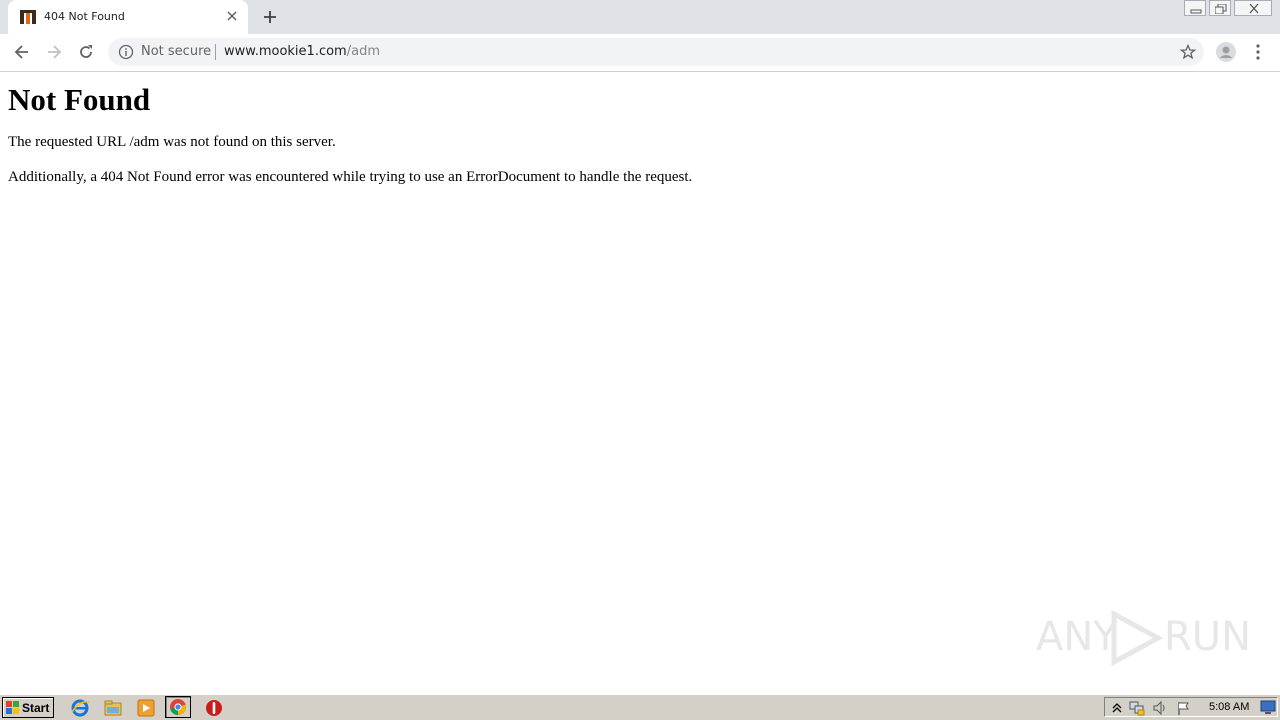 This screenshot has width=1280, height=720. What do you see at coordinates (146, 708) in the screenshot?
I see `media-player-icon` at bounding box center [146, 708].